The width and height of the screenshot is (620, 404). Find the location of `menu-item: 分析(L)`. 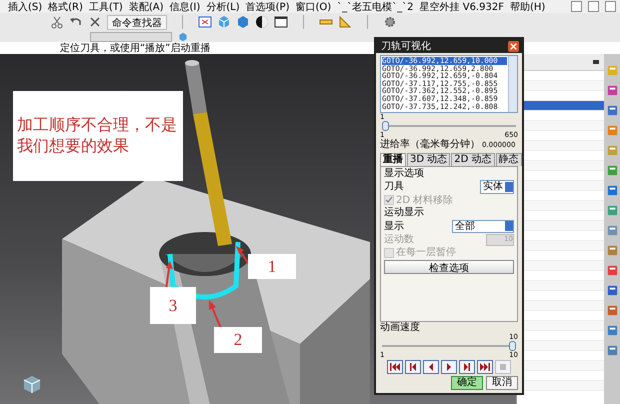

menu-item: 分析(L) is located at coordinates (223, 7).